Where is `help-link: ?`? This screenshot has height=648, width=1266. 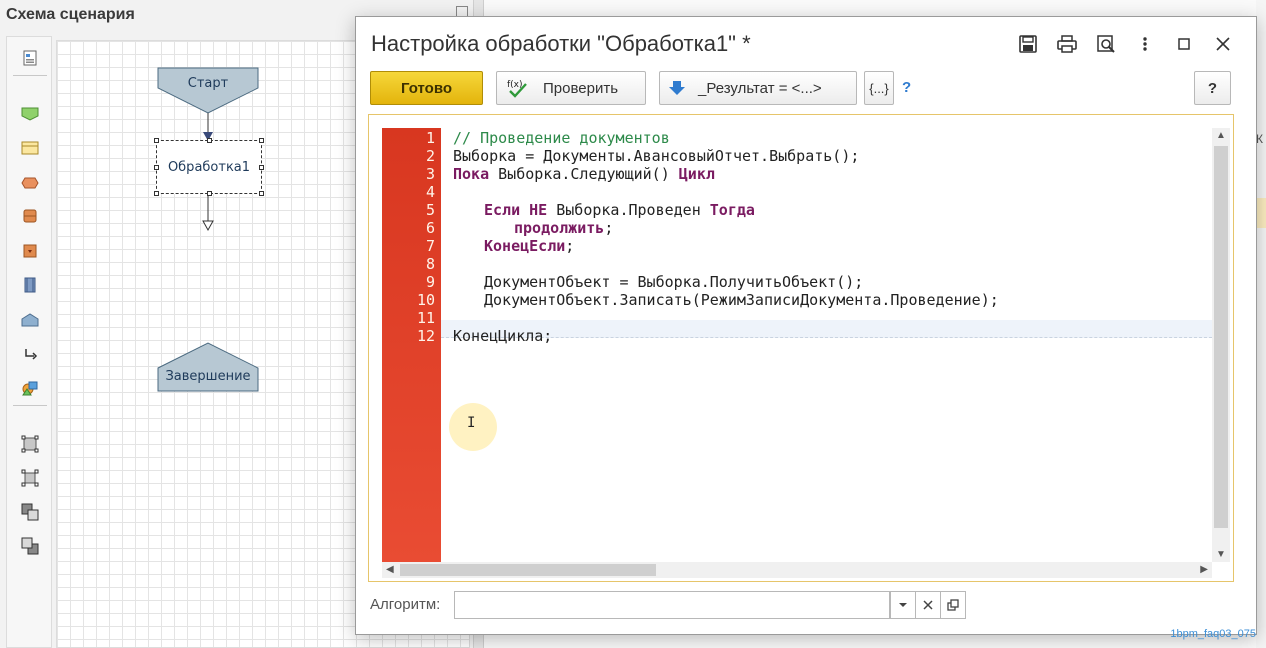
help-link: ? is located at coordinates (906, 87).